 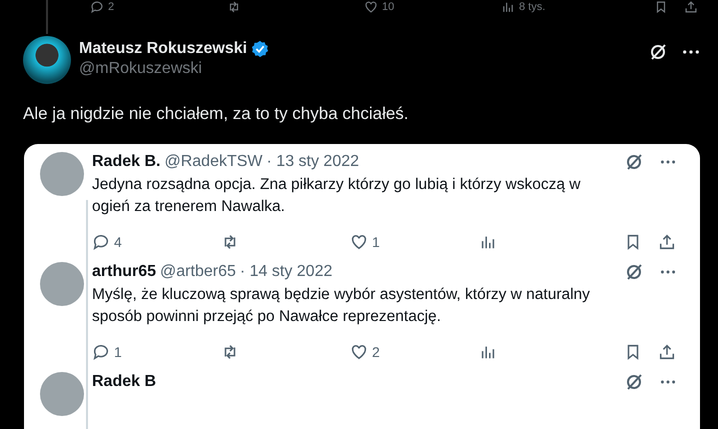 What do you see at coordinates (414, 242) in the screenshot?
I see `like-button: 1` at bounding box center [414, 242].